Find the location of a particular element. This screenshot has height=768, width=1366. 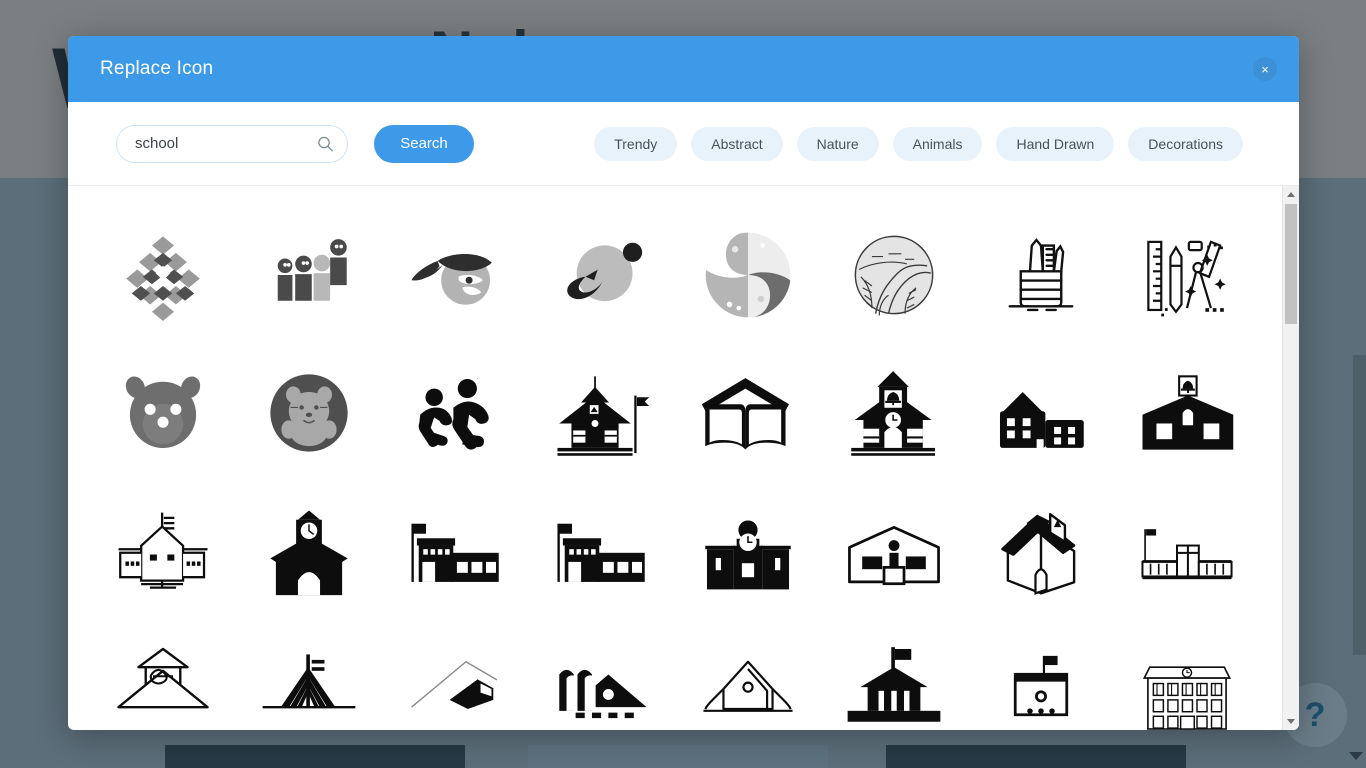

school-flag-long-alt-icon is located at coordinates (602, 551).